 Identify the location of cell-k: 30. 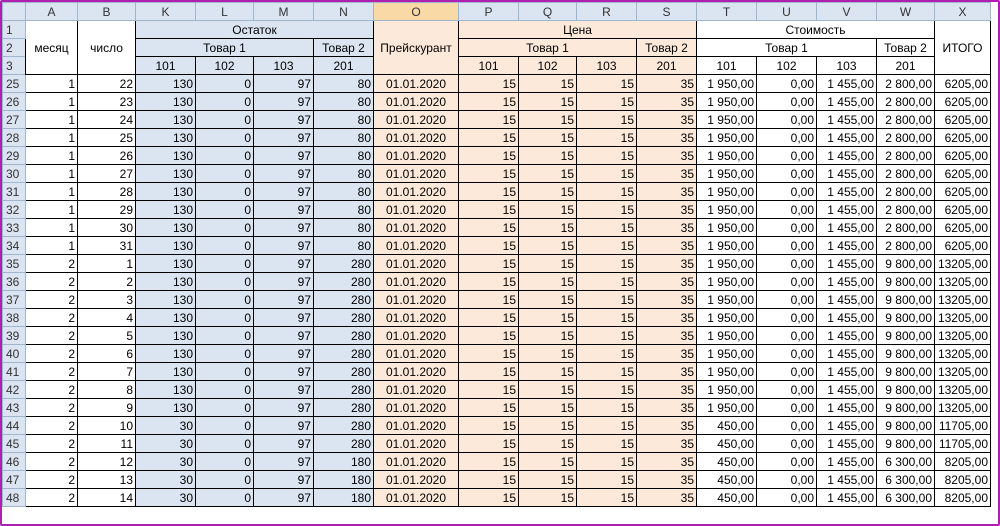
(165, 461).